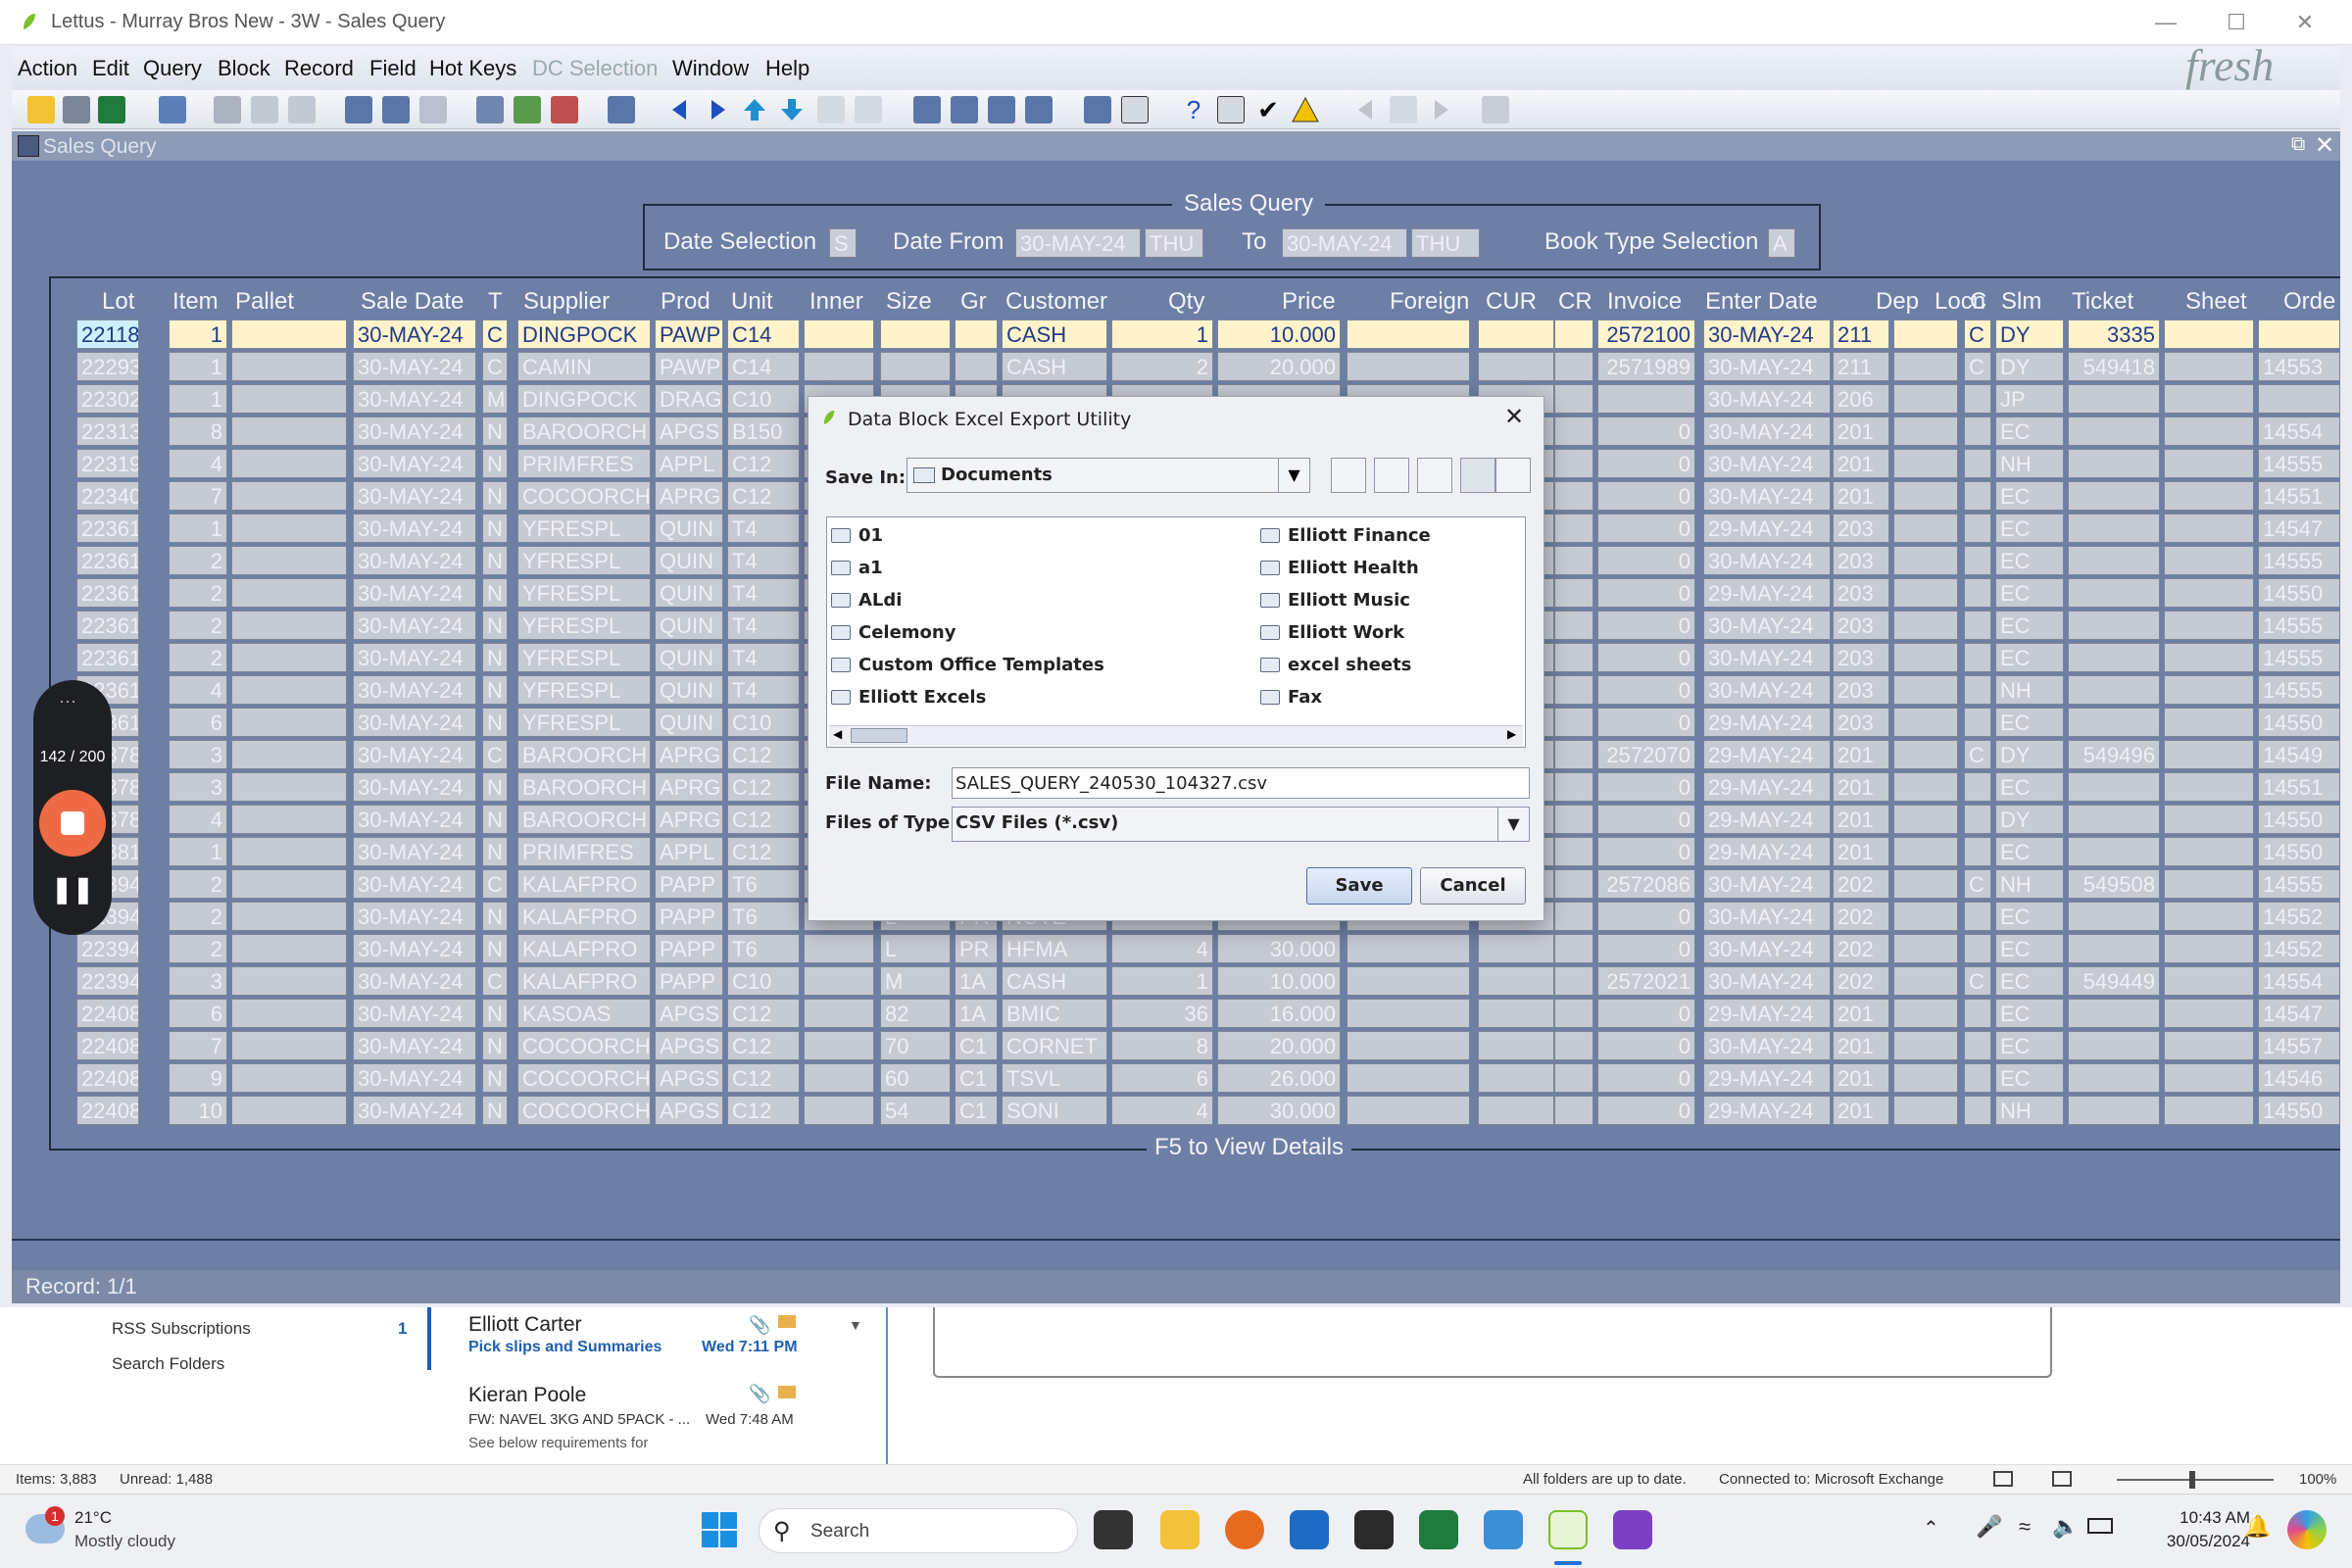 The width and height of the screenshot is (2352, 1568). Describe the element at coordinates (1513, 475) in the screenshot. I see `details-view-icon` at that location.